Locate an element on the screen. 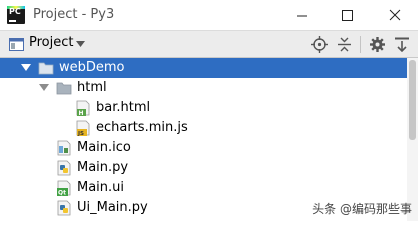  chevron-down-icon is located at coordinates (81, 44).